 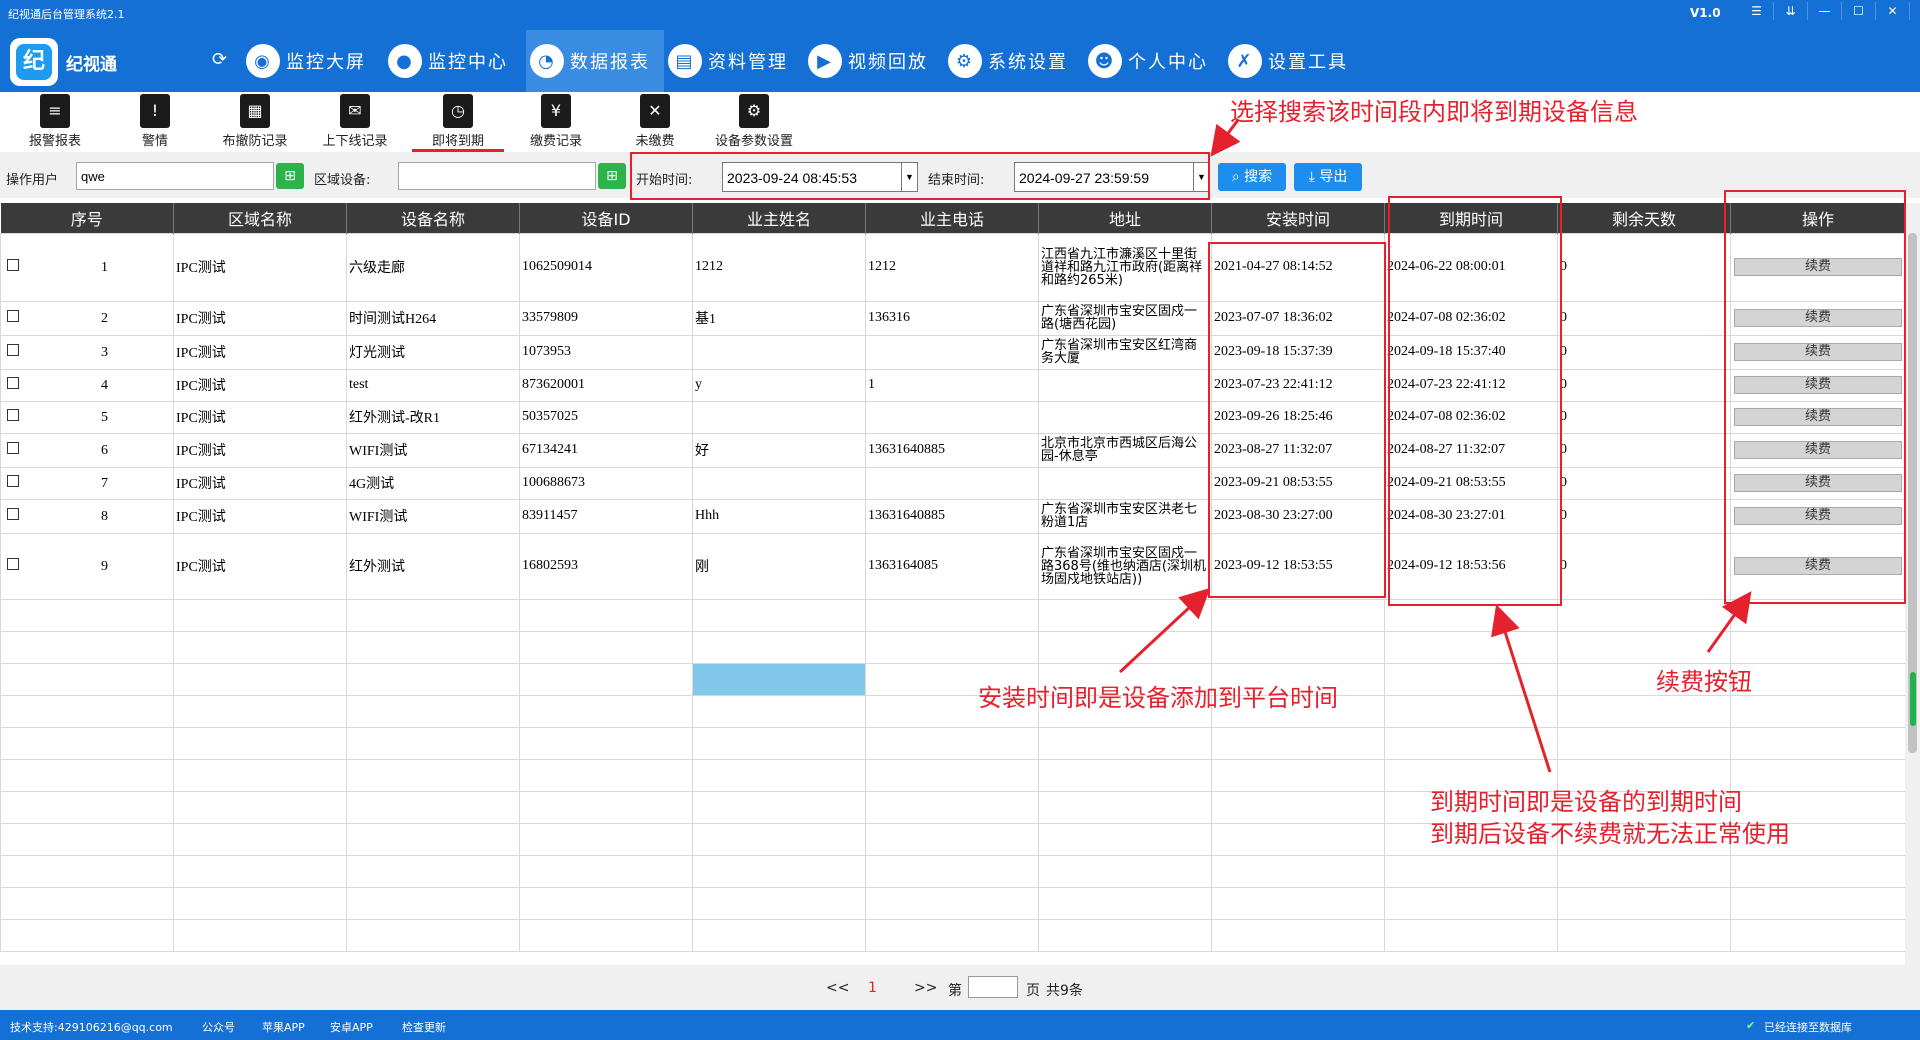 I want to click on nav-label: 资料管理, so click(x=748, y=62).